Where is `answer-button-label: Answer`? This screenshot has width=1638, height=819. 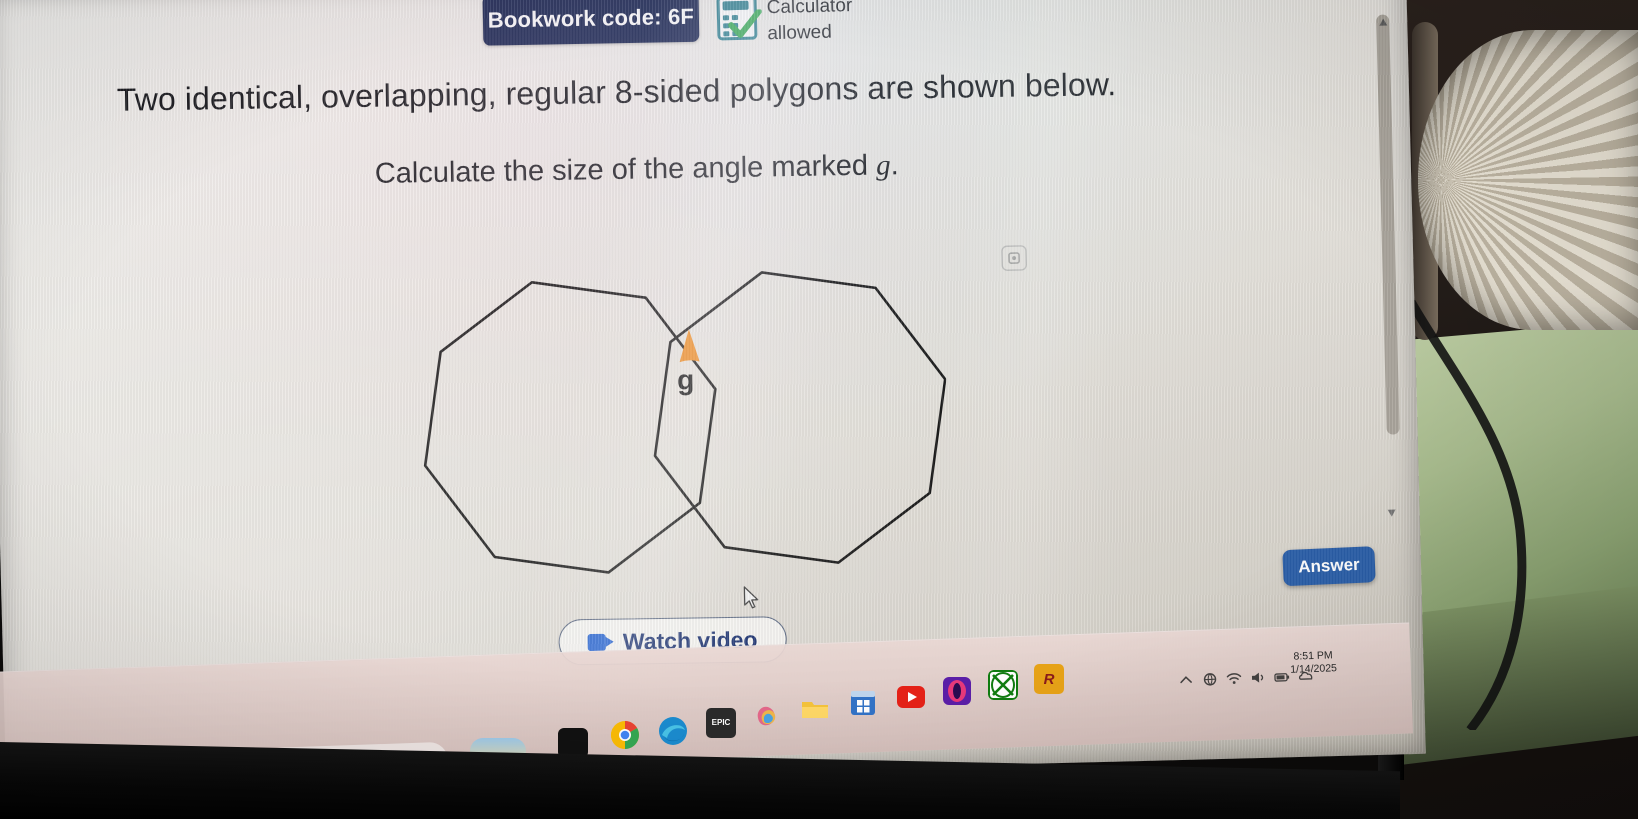 answer-button-label: Answer is located at coordinates (1329, 565).